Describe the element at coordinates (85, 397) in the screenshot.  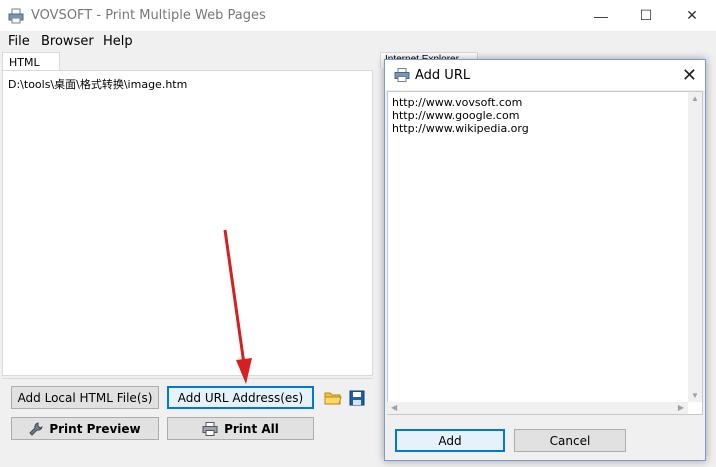
I see `add-local-html-button: Add Local HTML File(s)` at that location.